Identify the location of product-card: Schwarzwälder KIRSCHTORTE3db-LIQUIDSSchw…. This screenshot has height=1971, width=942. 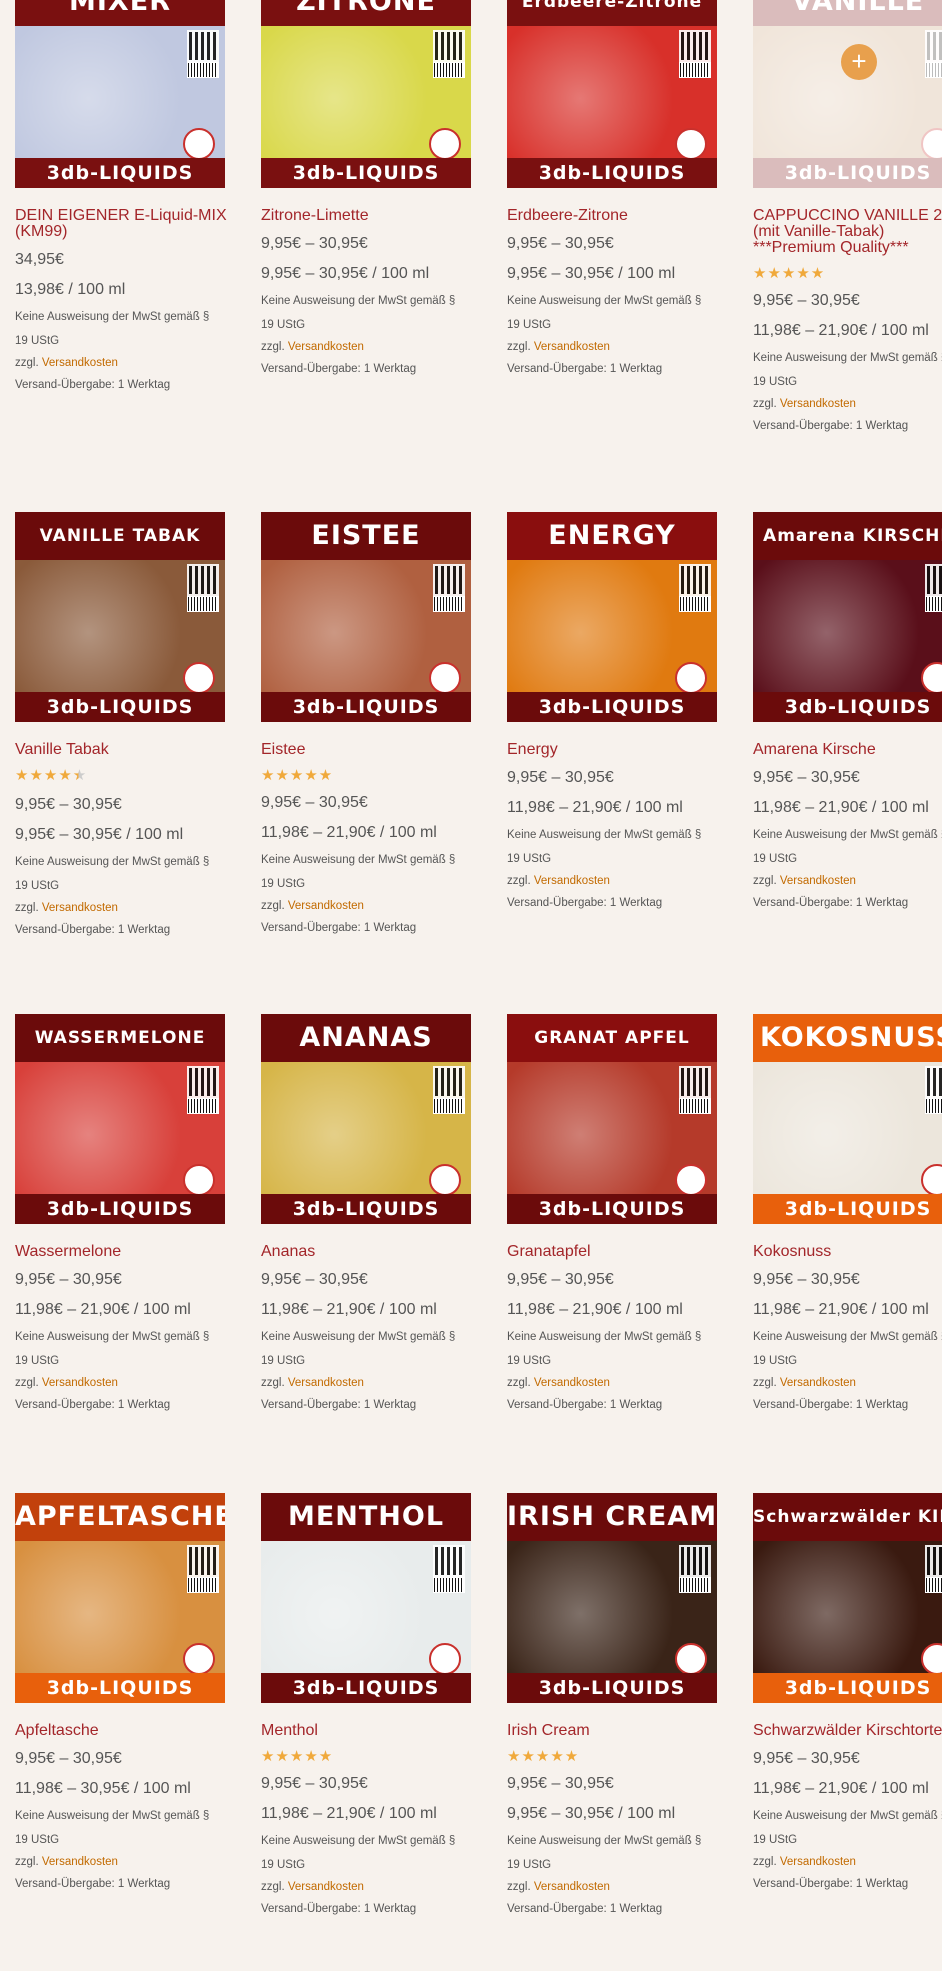
(847, 1692).